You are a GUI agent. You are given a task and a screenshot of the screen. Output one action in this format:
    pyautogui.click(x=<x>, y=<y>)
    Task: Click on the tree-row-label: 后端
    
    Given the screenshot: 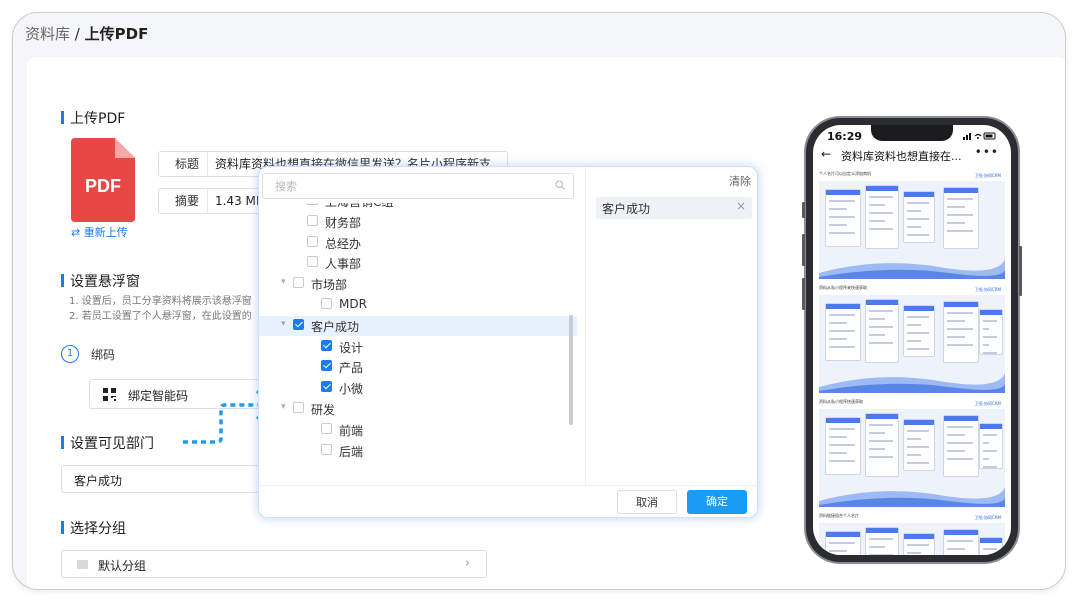 What is the action you would take?
    pyautogui.click(x=351, y=451)
    